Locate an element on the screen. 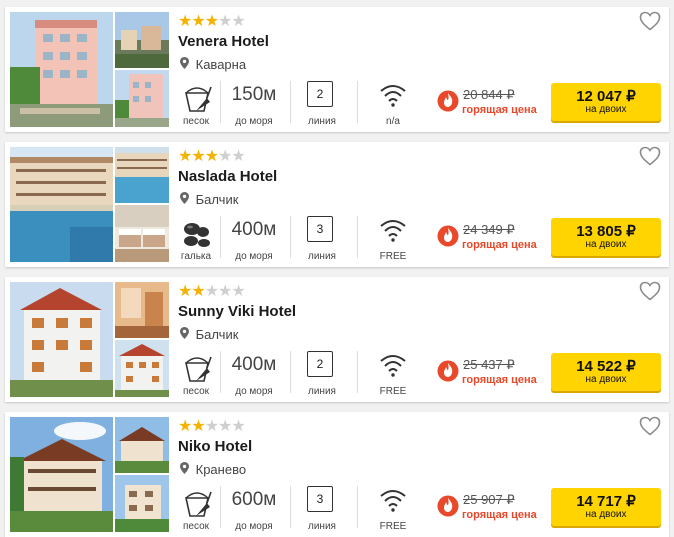 This screenshot has width=674, height=537. hotel-name: Sunny Viki Hotel is located at coordinates (237, 311).